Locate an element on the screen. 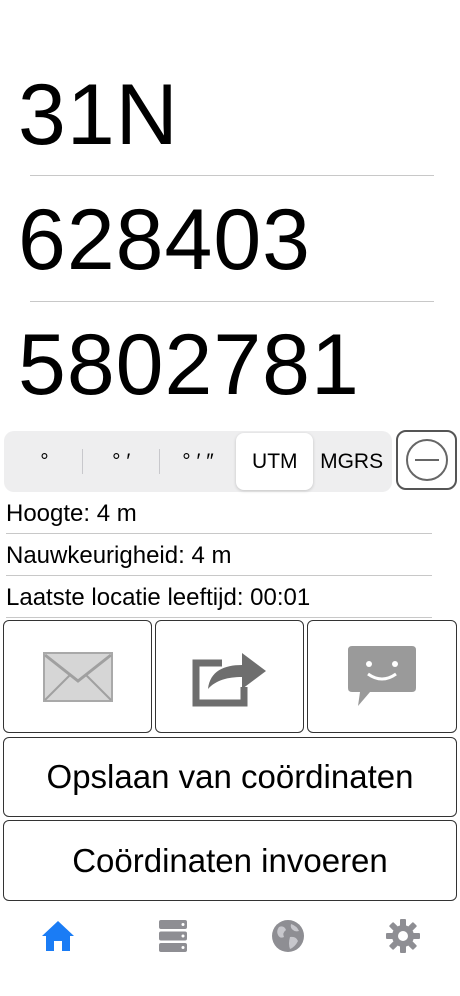  enter-coordinates-button: Coördinaten invoeren is located at coordinates (230, 860).